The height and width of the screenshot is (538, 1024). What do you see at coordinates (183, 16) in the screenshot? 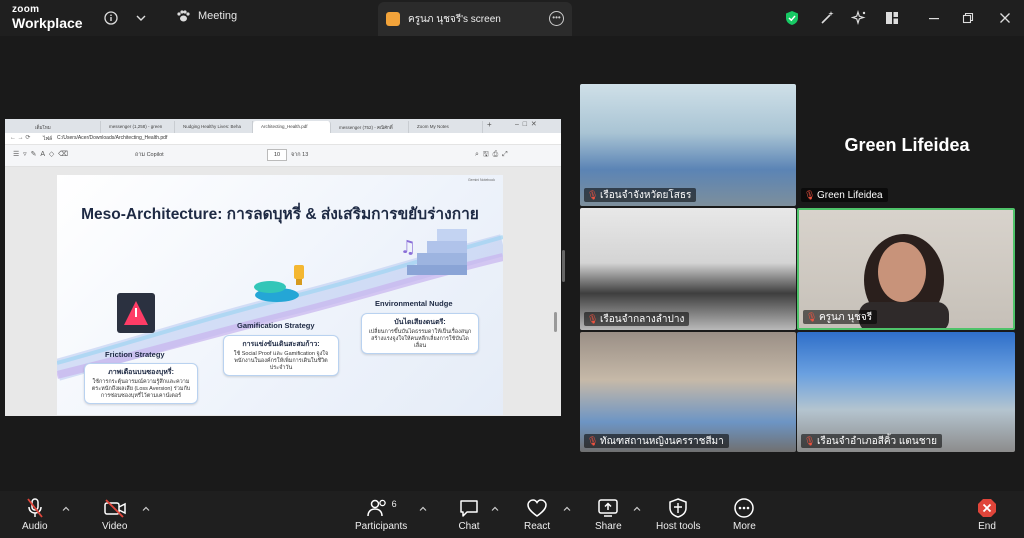
I see `paw-icon` at bounding box center [183, 16].